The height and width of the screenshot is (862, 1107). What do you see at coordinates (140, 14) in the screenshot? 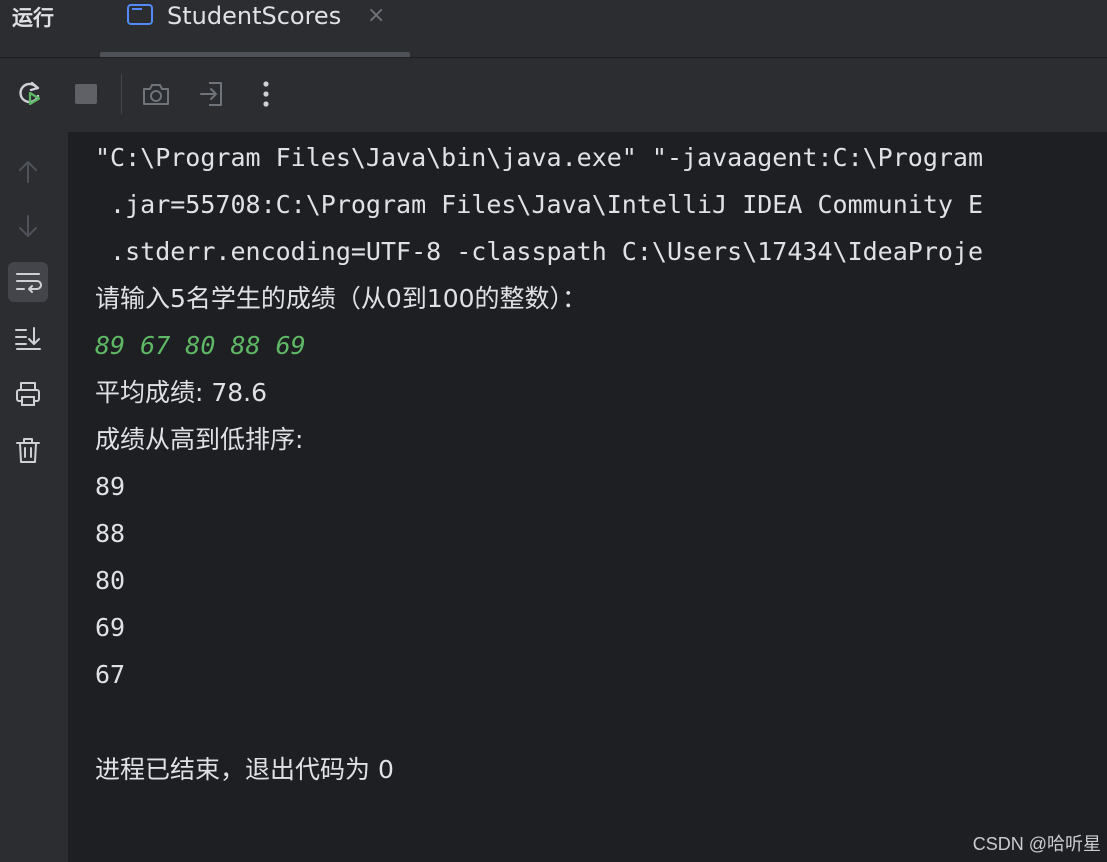
I see `console-tab-icon` at bounding box center [140, 14].